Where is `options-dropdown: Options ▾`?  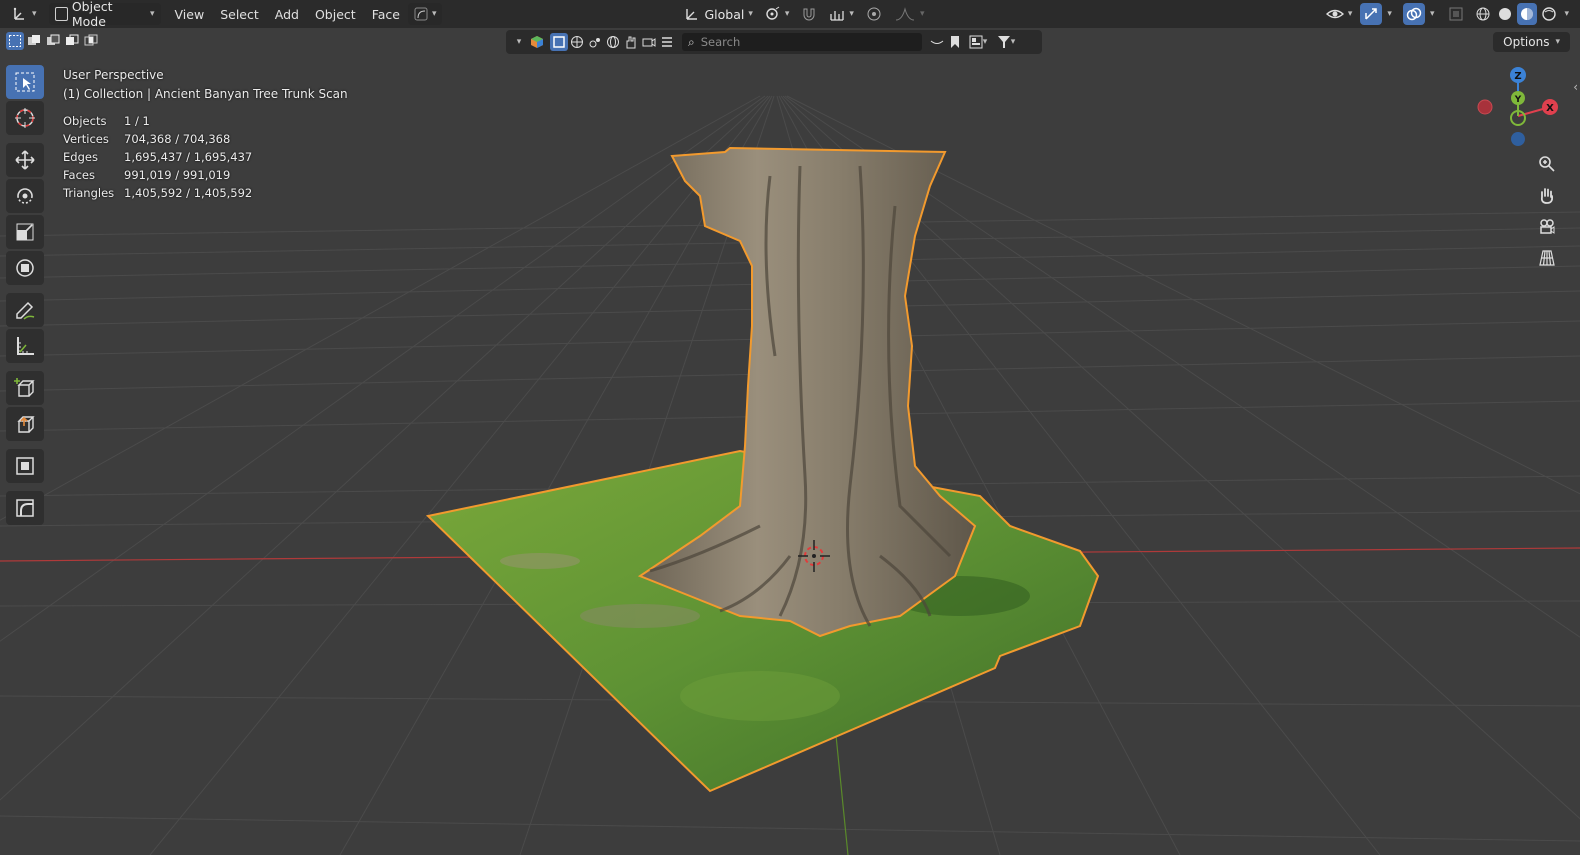 options-dropdown: Options ▾ is located at coordinates (1531, 42).